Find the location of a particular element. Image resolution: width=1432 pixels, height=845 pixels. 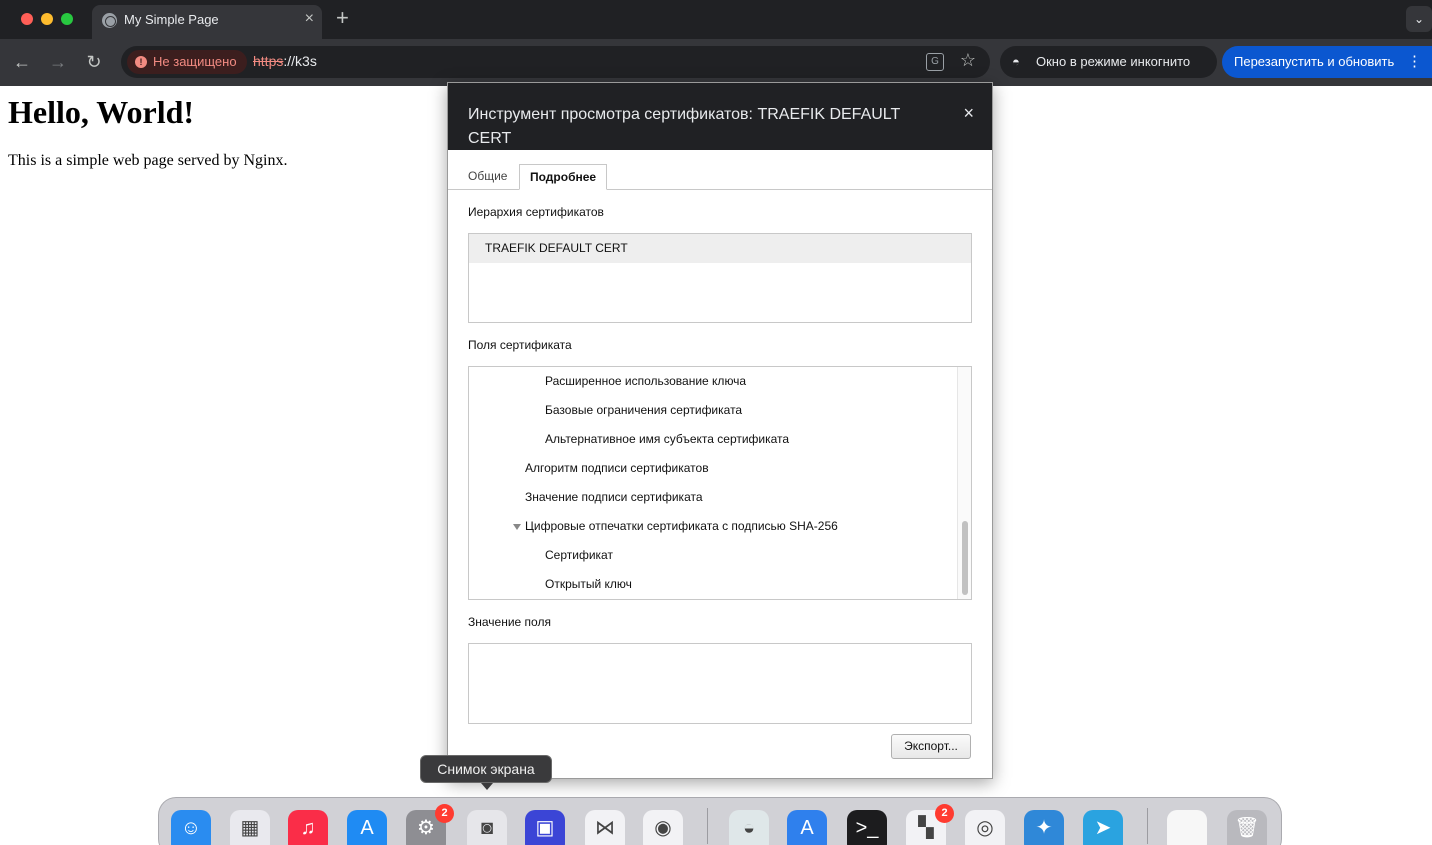

zoom-window-button is located at coordinates (67, 19).